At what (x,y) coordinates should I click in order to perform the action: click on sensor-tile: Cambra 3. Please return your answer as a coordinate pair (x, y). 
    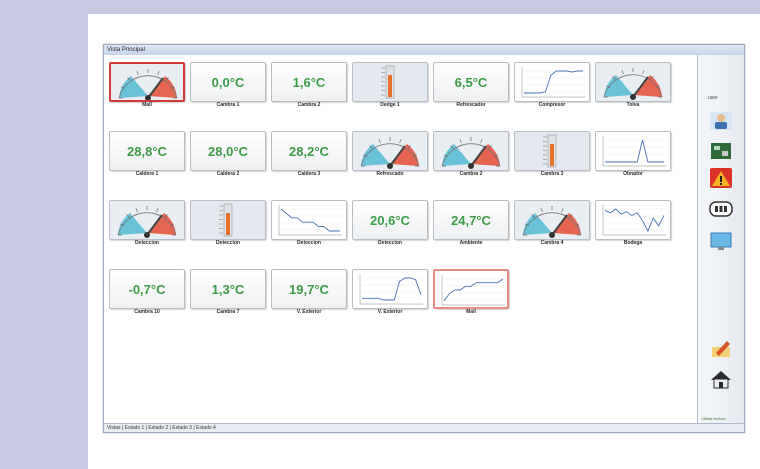
    Looking at the image, I should click on (552, 155).